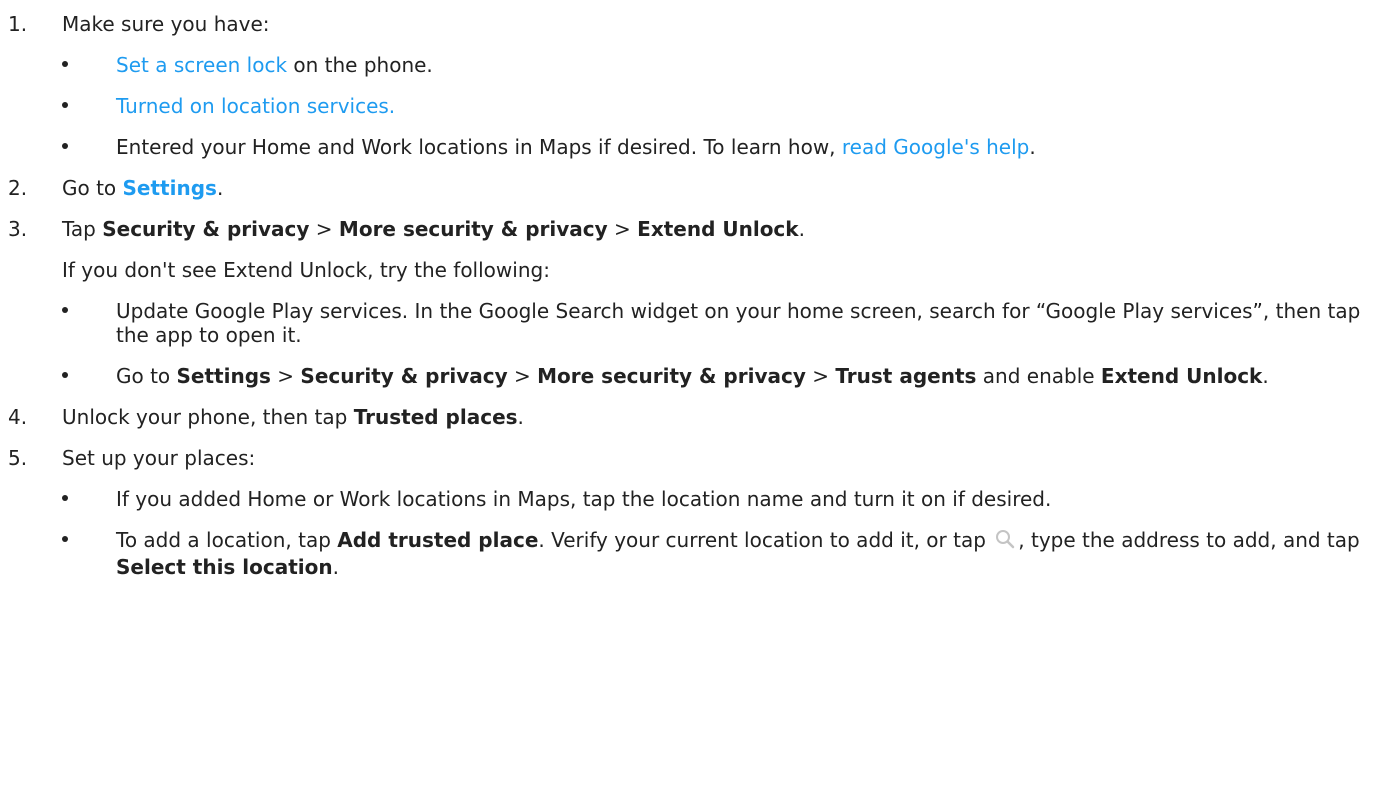  I want to click on text-segment: Unlock your phone, then tap, so click(208, 417).